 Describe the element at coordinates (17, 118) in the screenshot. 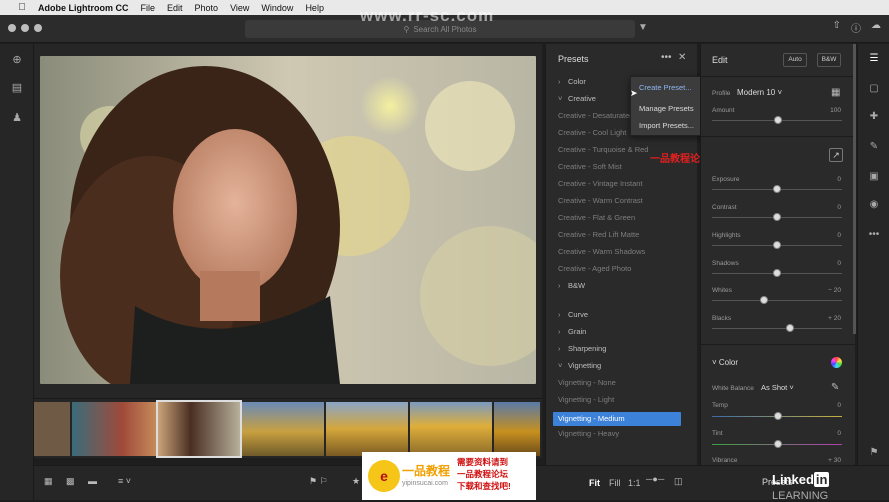

I see `people-icon: ♟` at that location.